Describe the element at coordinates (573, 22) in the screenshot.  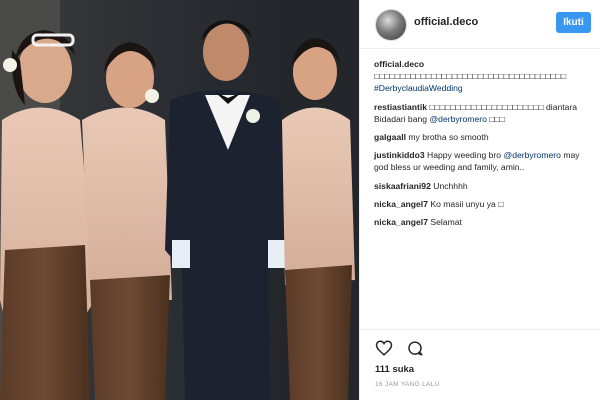
I see `follow-button: Ikuti` at that location.